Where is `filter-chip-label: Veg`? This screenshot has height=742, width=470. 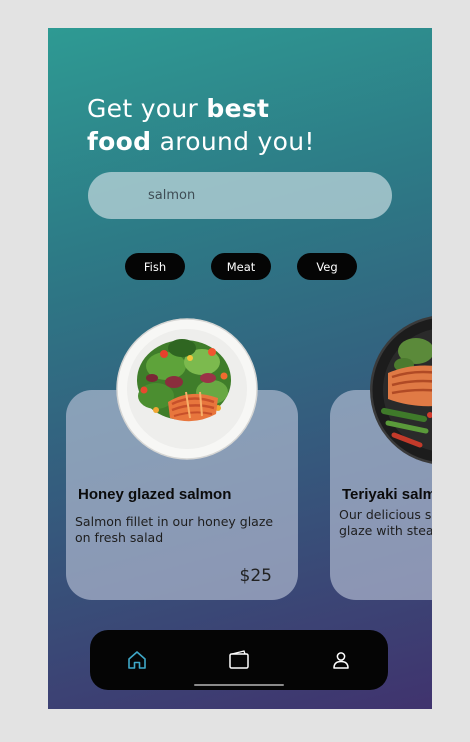 filter-chip-label: Veg is located at coordinates (327, 266).